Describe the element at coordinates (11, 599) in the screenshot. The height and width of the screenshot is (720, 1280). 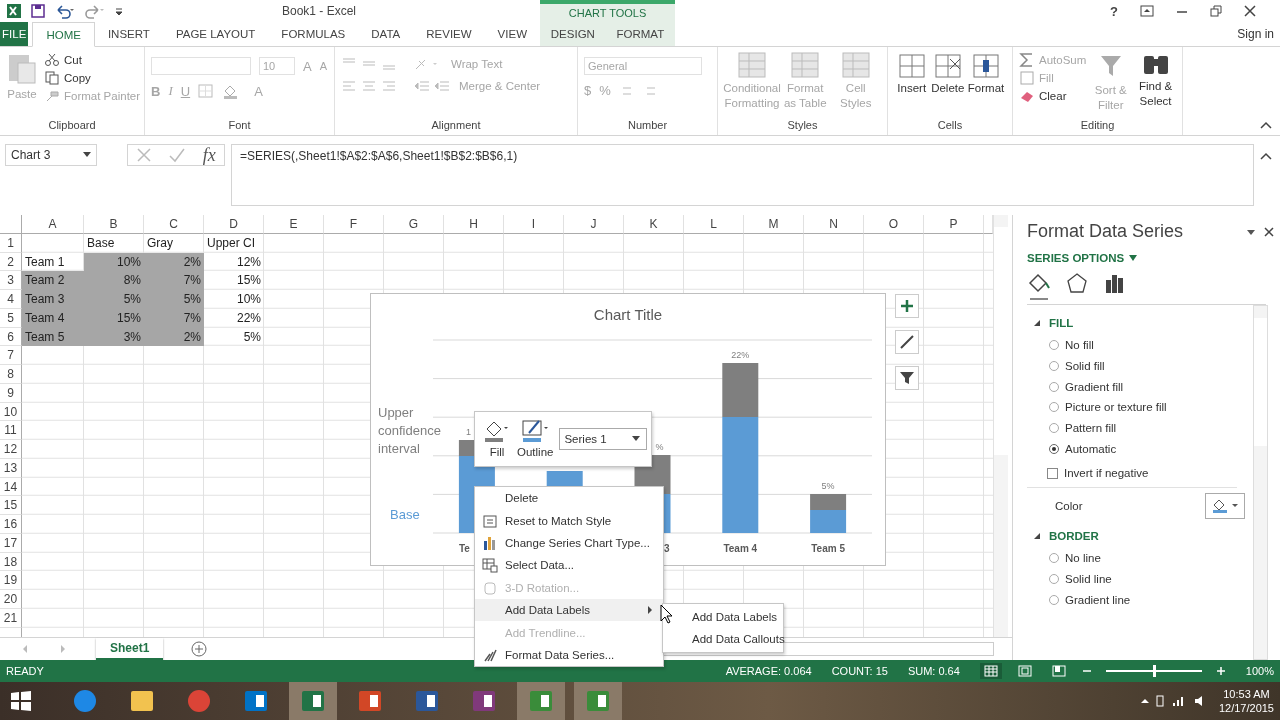
I see `row-header: 20` at that location.